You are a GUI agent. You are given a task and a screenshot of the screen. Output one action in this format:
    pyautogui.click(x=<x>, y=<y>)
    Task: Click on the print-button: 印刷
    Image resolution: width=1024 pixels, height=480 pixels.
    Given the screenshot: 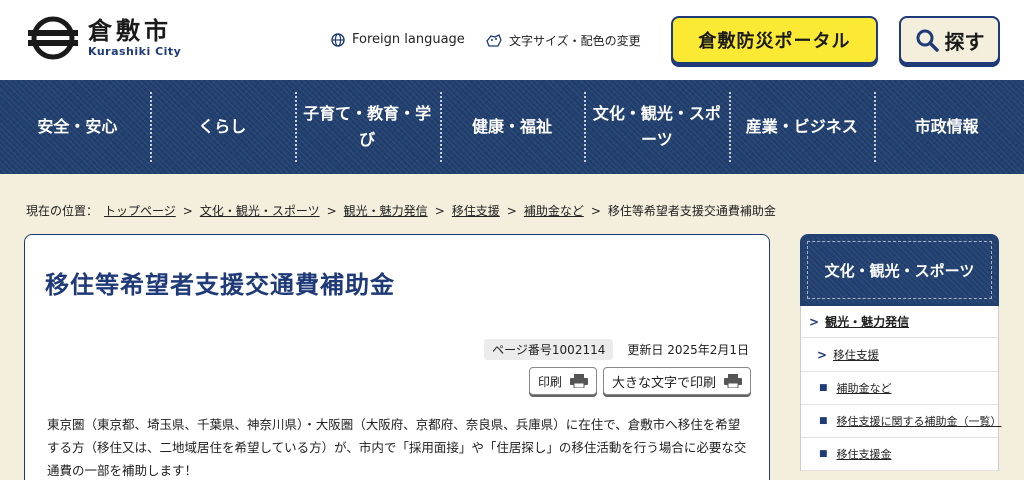 What is the action you would take?
    pyautogui.click(x=562, y=381)
    